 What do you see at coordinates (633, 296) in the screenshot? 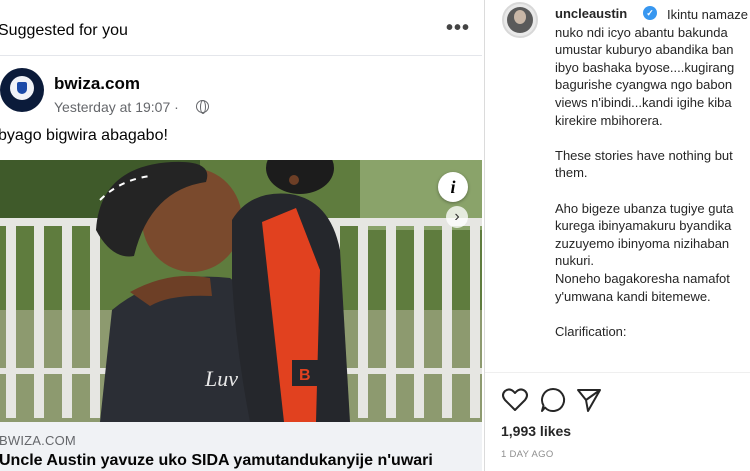
I see `caption-line: y'umwana kandi bitemewe.` at bounding box center [633, 296].